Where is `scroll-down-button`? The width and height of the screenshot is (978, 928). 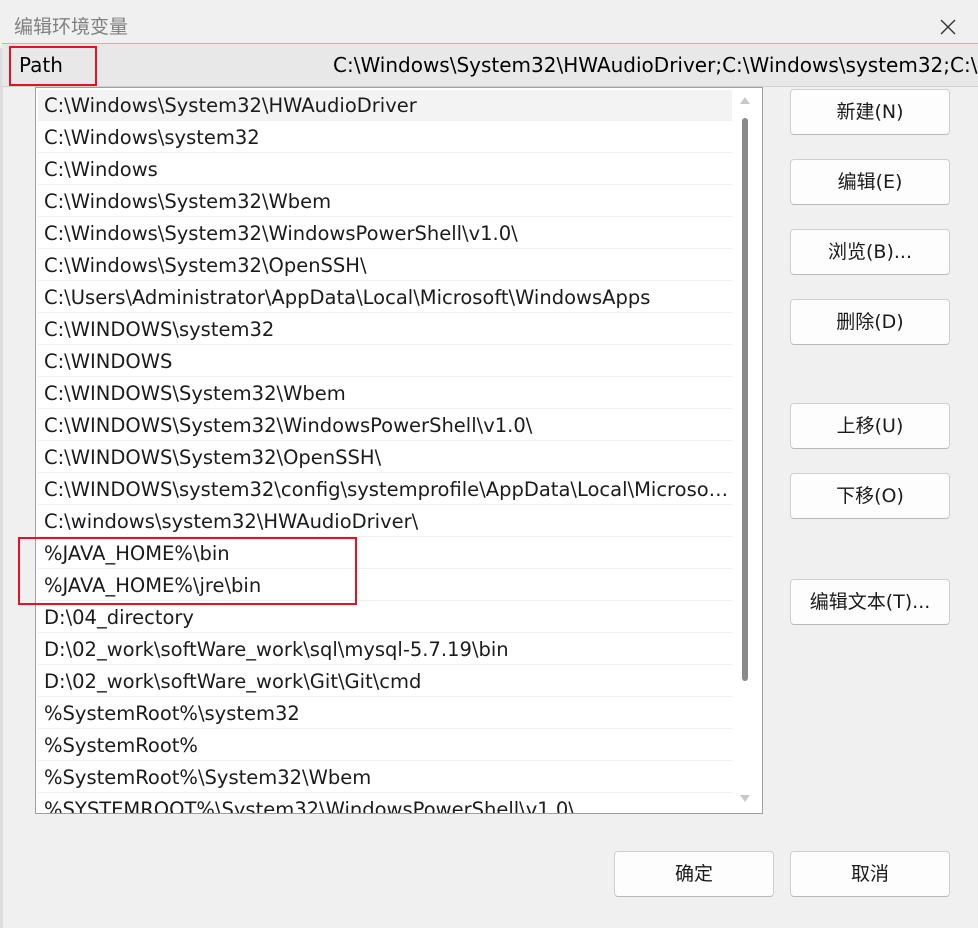 scroll-down-button is located at coordinates (745, 798).